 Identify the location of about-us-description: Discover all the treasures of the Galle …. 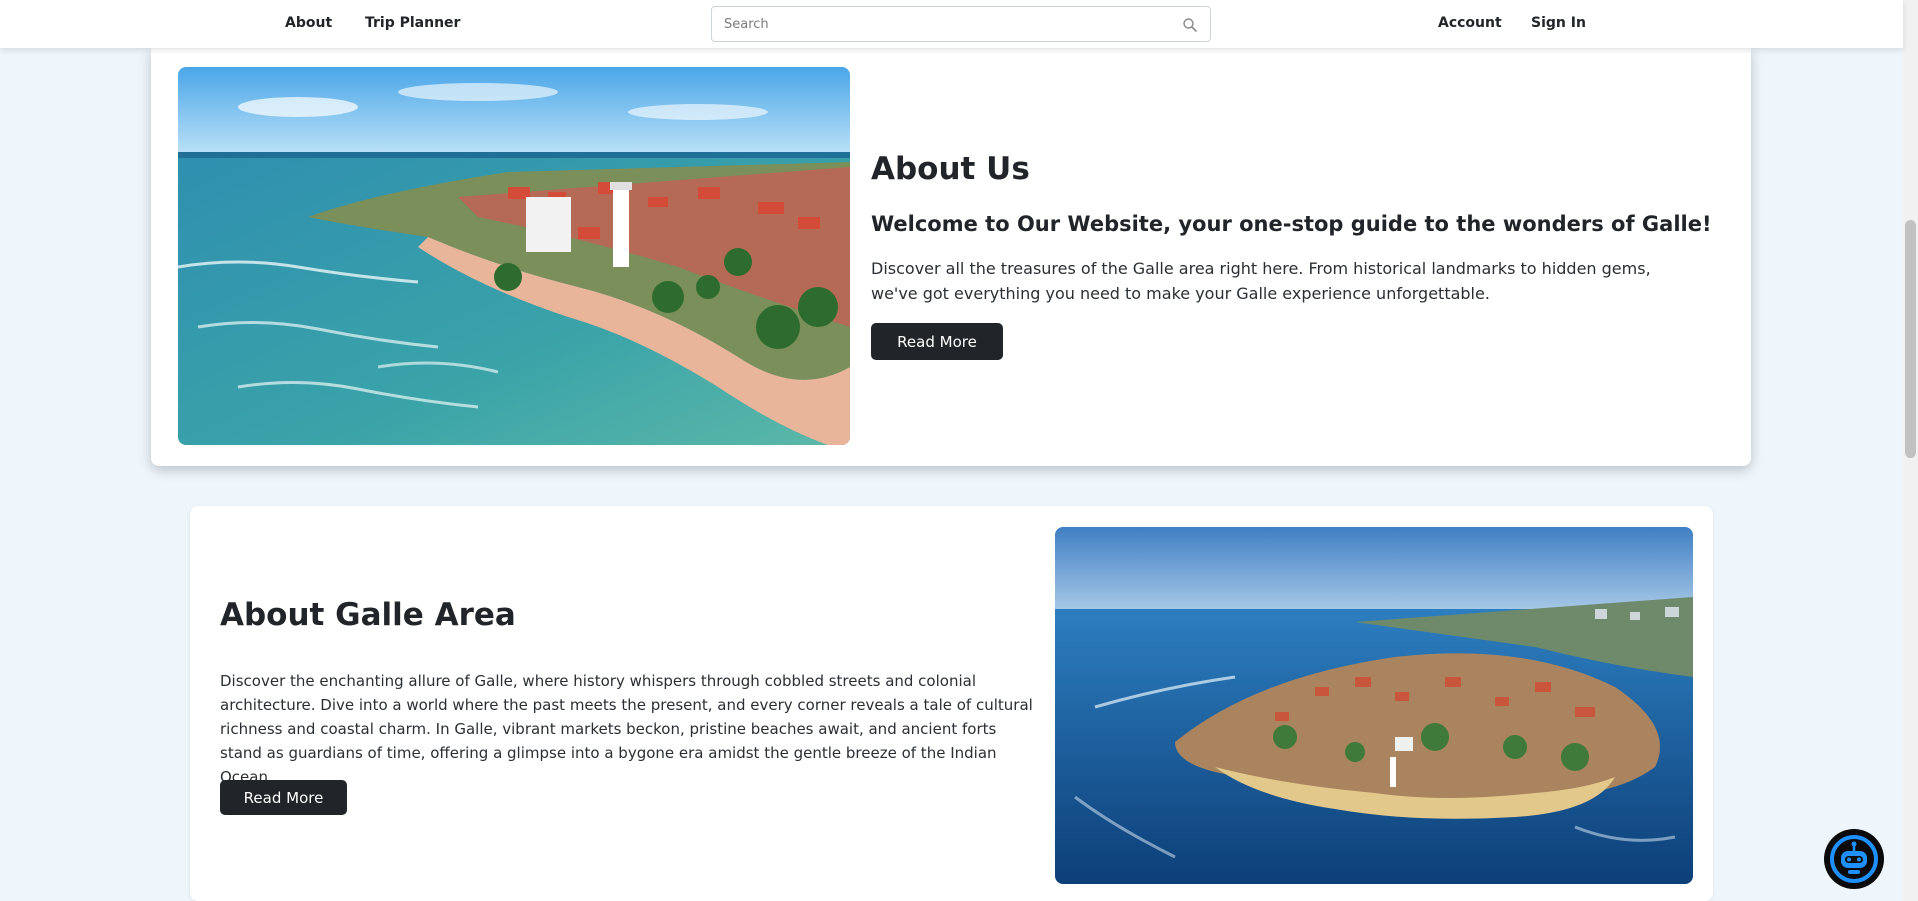
(1261, 281).